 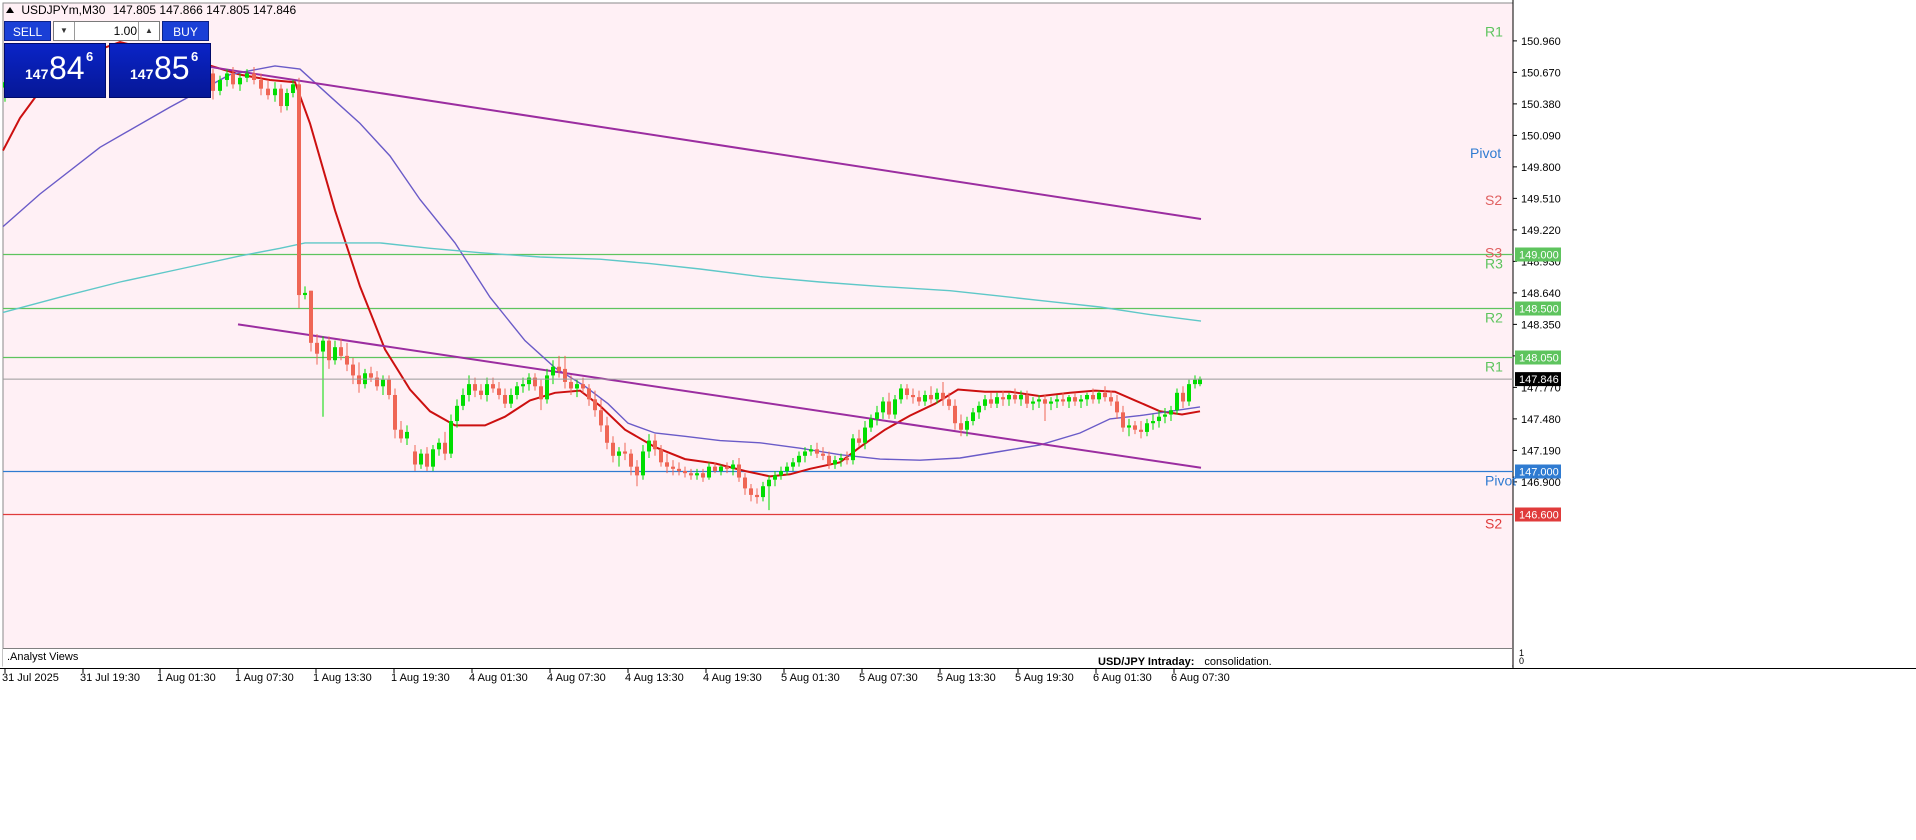 What do you see at coordinates (966, 678) in the screenshot?
I see `time-tick-label: 5 Aug 13:30` at bounding box center [966, 678].